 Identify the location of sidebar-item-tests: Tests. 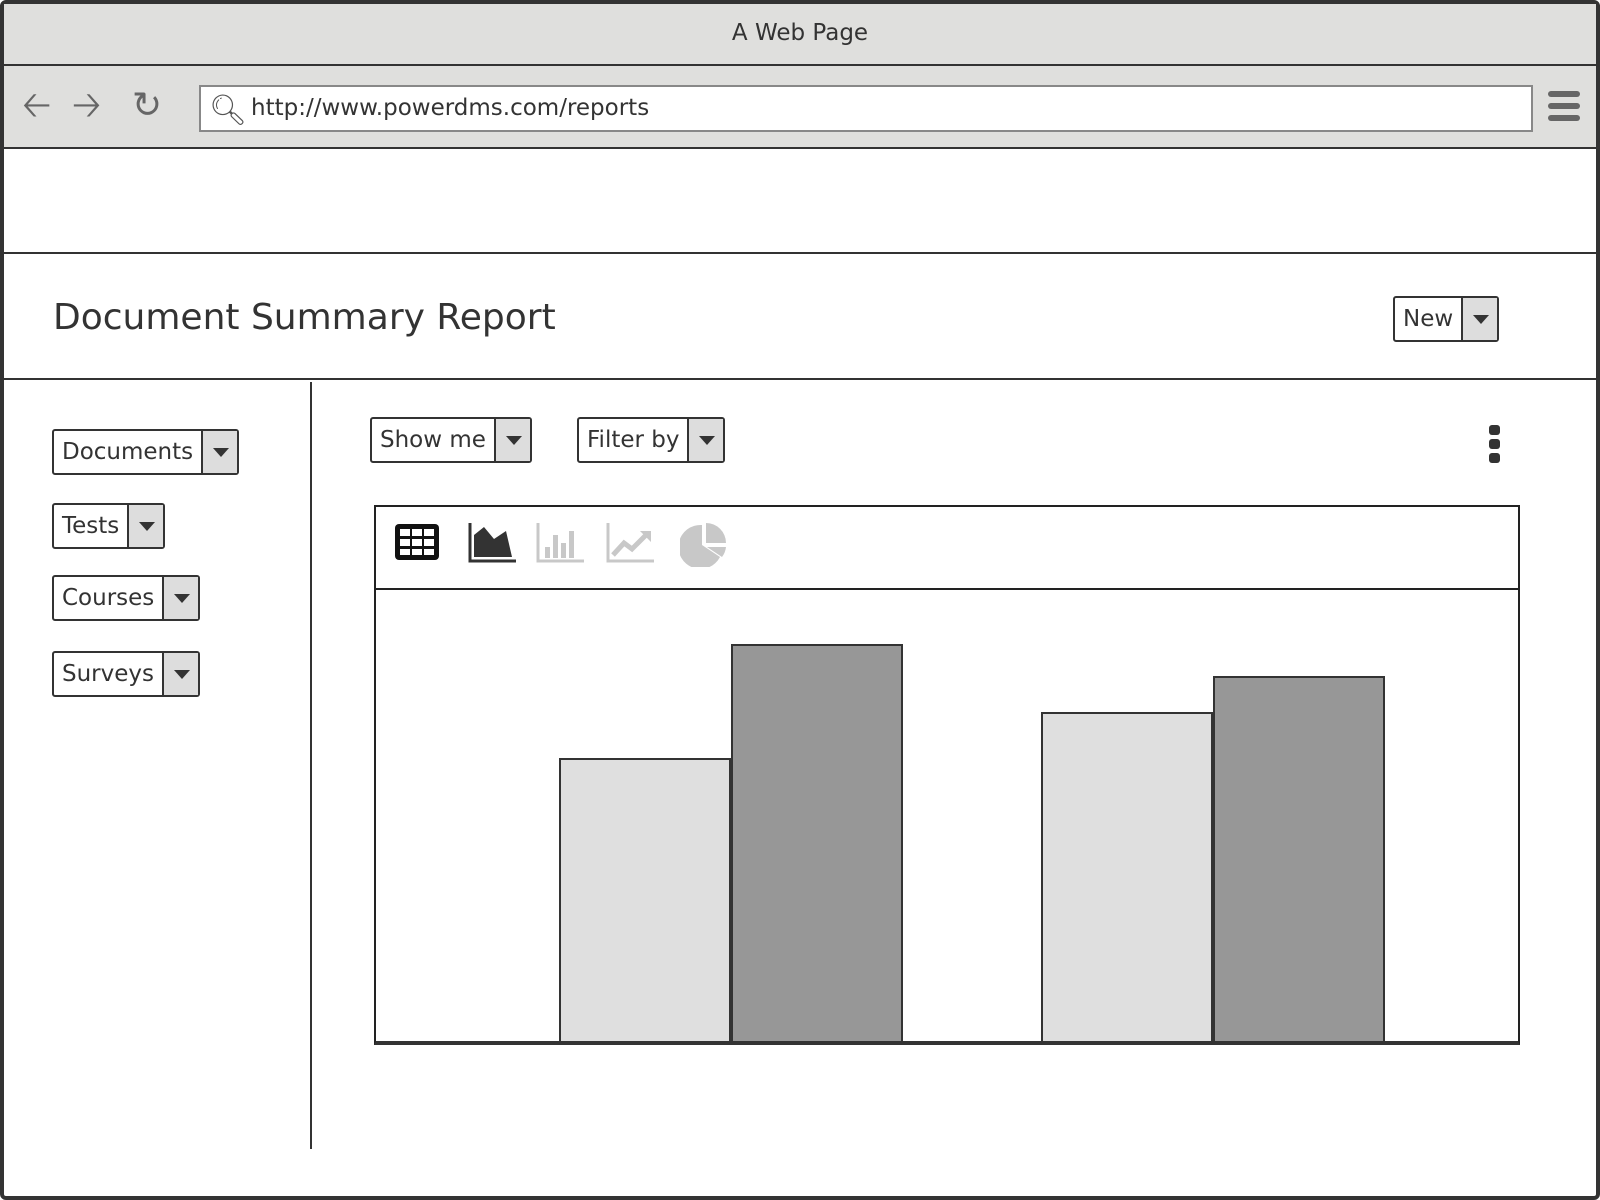
(109, 526).